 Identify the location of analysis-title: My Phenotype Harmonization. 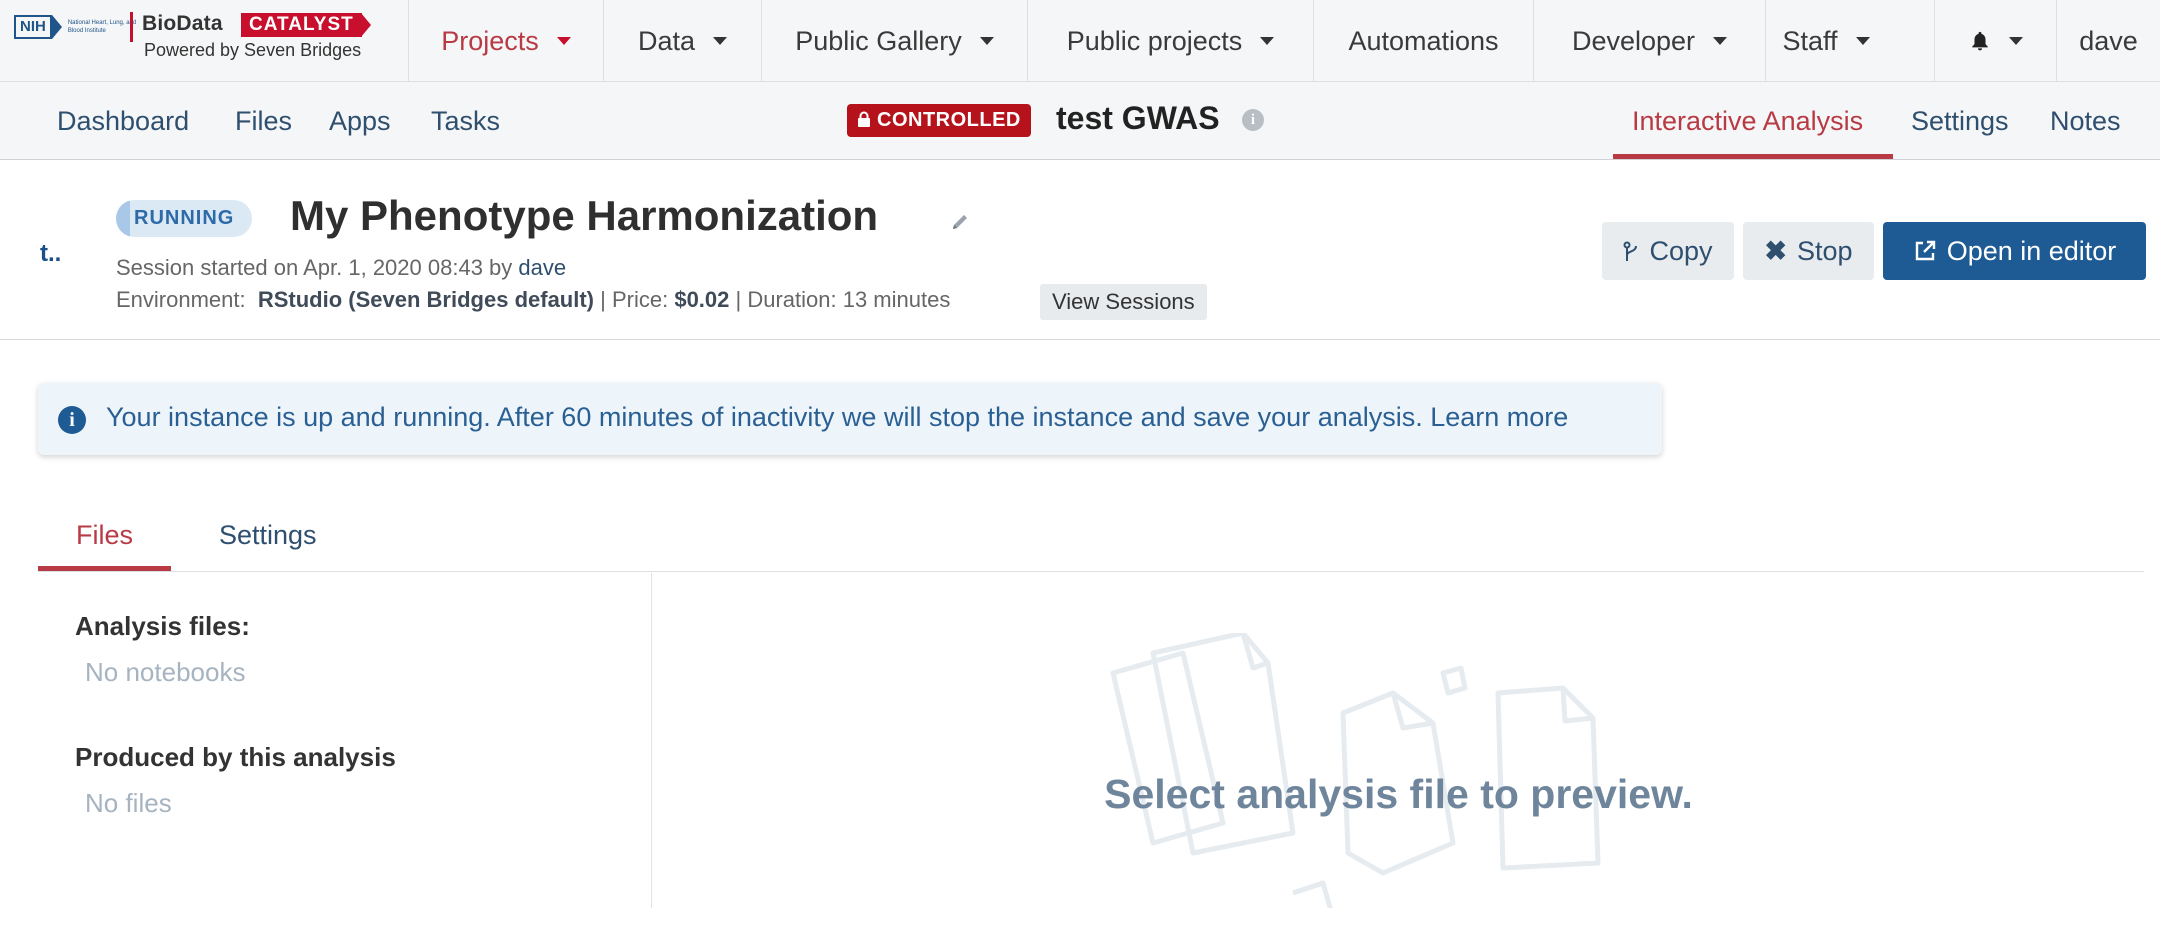
(584, 215).